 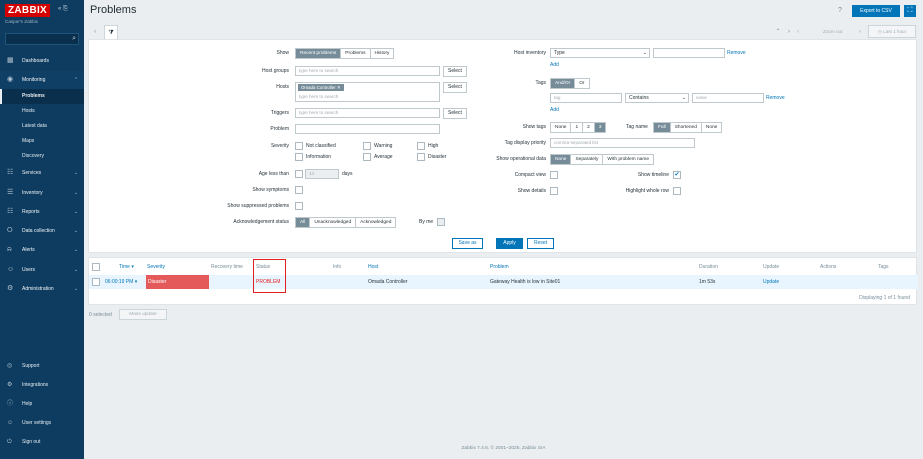 What do you see at coordinates (373, 267) in the screenshot?
I see `col-host: Host` at bounding box center [373, 267].